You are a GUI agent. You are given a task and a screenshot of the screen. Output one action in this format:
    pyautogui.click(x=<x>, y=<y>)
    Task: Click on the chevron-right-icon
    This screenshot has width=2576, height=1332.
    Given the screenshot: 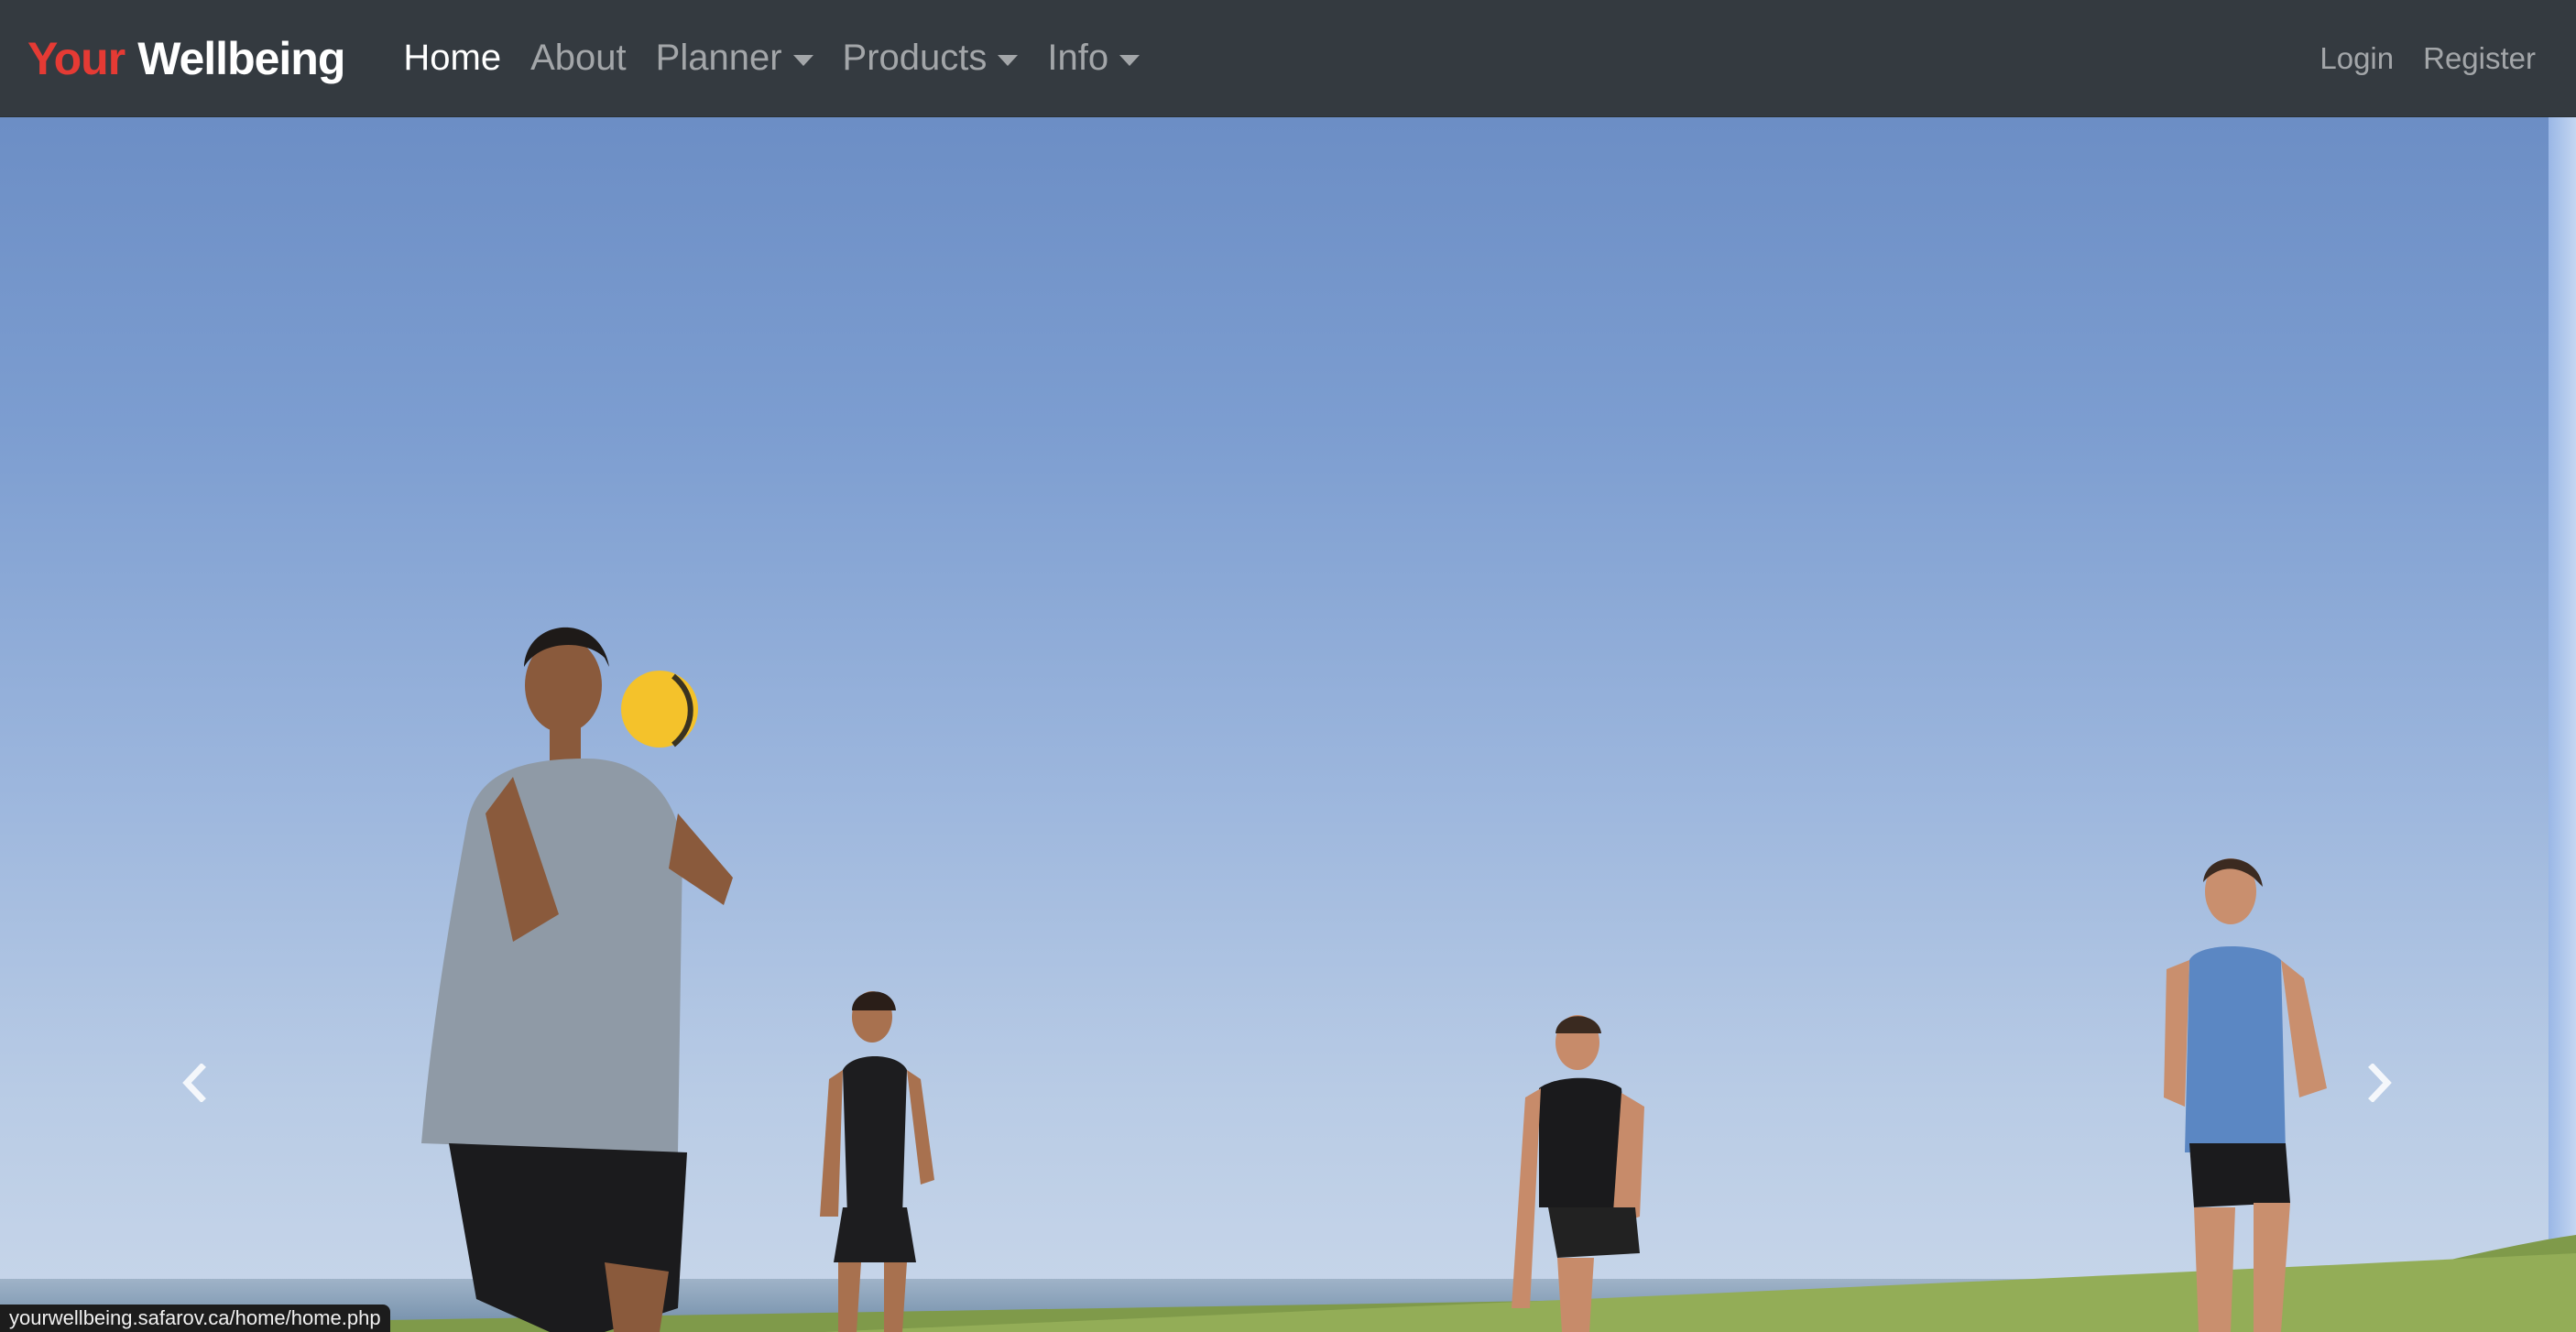 What is the action you would take?
    pyautogui.click(x=2380, y=1083)
    